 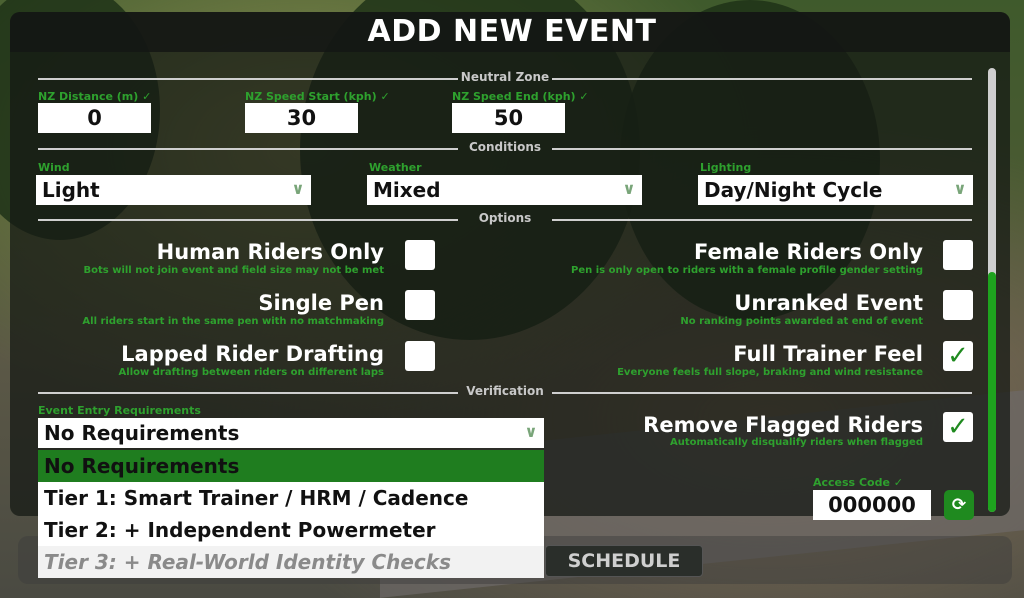 I want to click on dropdown-option: Tier 3: + Real-World Identity Checks, so click(x=291, y=562).